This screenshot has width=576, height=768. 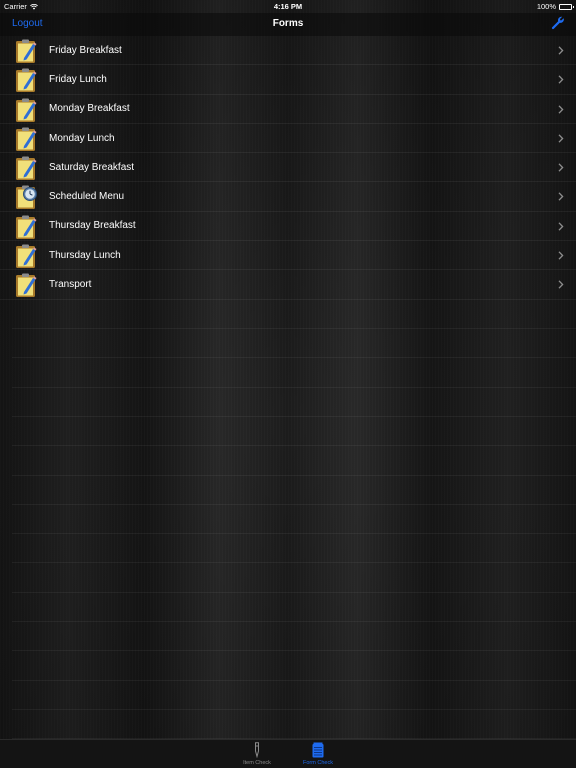 I want to click on list-item-label: Monday Breakfast, so click(x=89, y=109).